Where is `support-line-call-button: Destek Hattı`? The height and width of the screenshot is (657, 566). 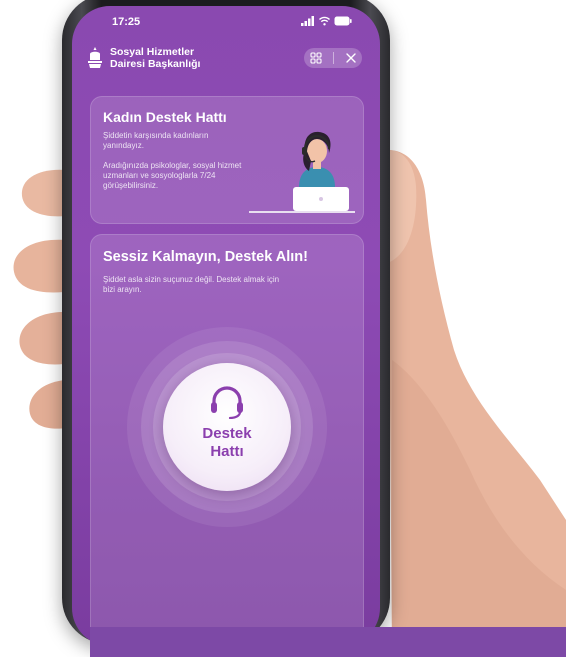
support-line-call-button: Destek Hattı is located at coordinates (227, 427).